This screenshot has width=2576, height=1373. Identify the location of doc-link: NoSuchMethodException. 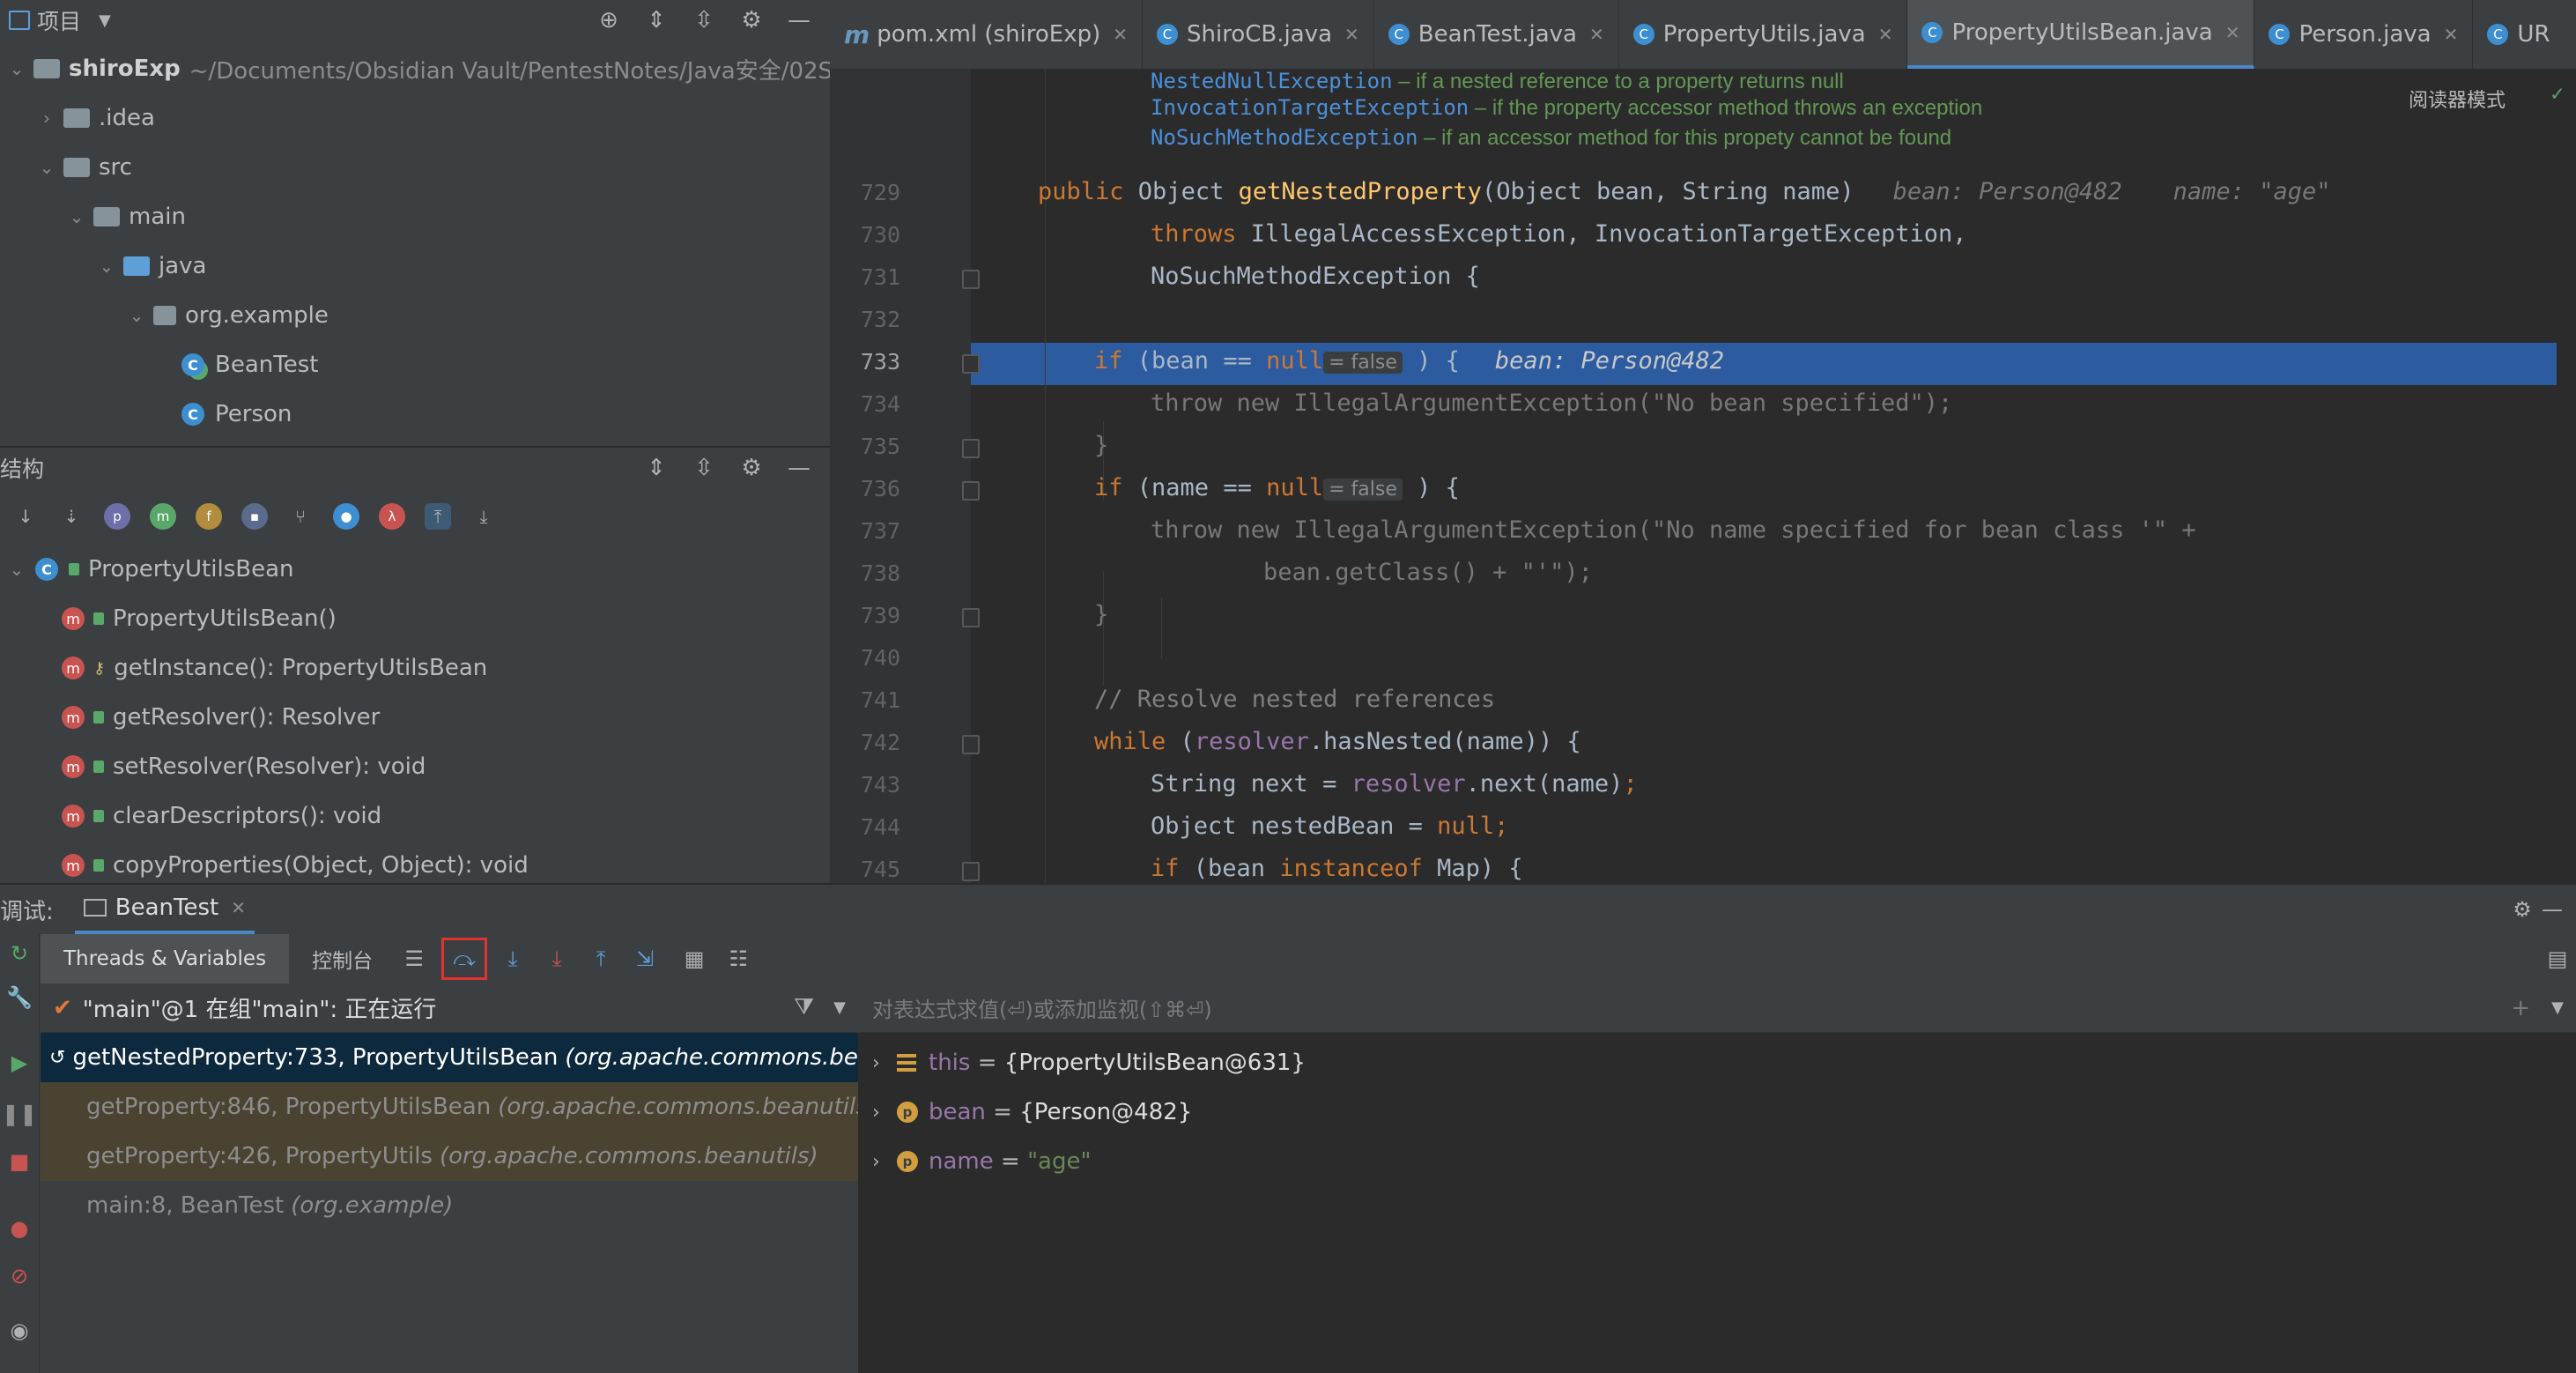
(1284, 138).